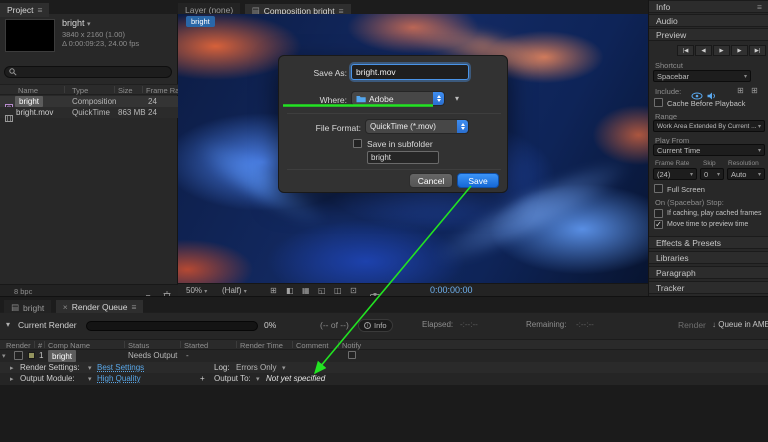 Image resolution: width=768 pixels, height=442 pixels. I want to click on render-button: Render, so click(692, 325).